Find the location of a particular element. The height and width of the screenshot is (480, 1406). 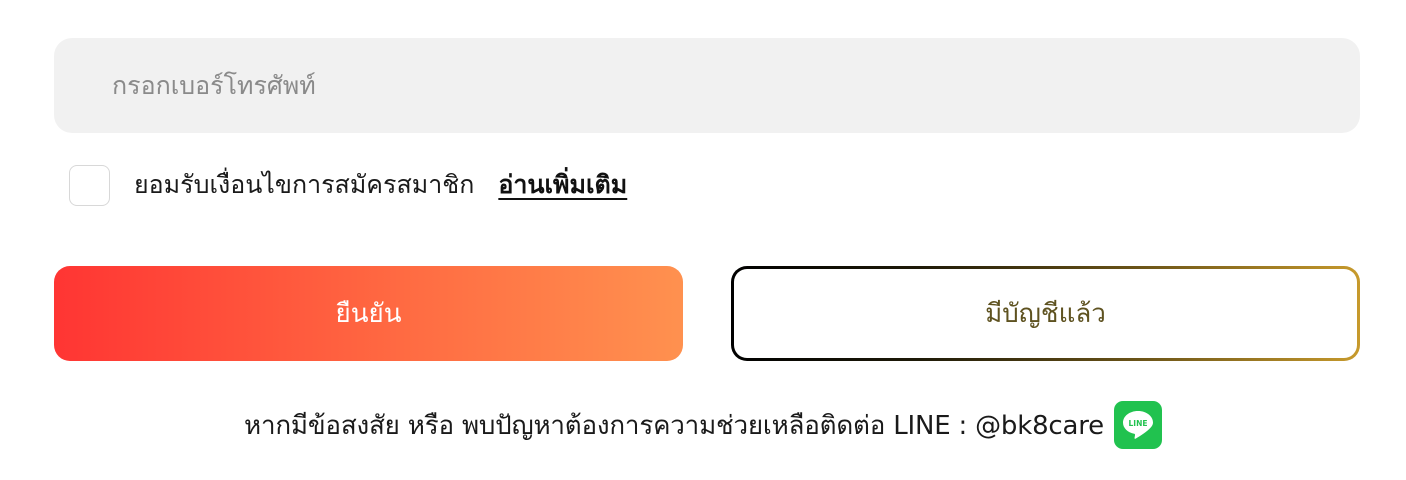

have-account-button-label: มีบัญชีแล้ว is located at coordinates (1045, 314).